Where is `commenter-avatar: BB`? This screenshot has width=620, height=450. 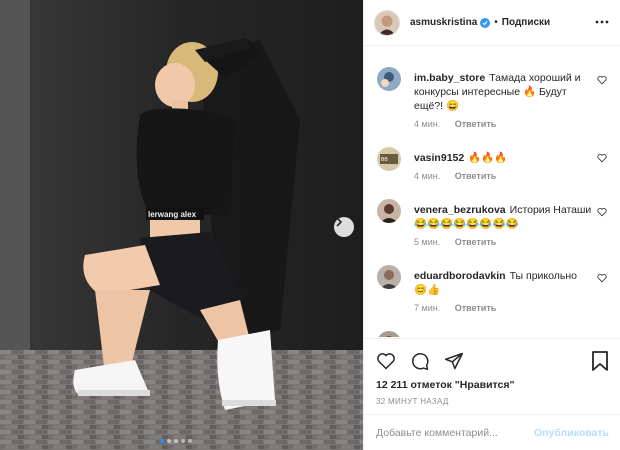
commenter-avatar: BB is located at coordinates (389, 159).